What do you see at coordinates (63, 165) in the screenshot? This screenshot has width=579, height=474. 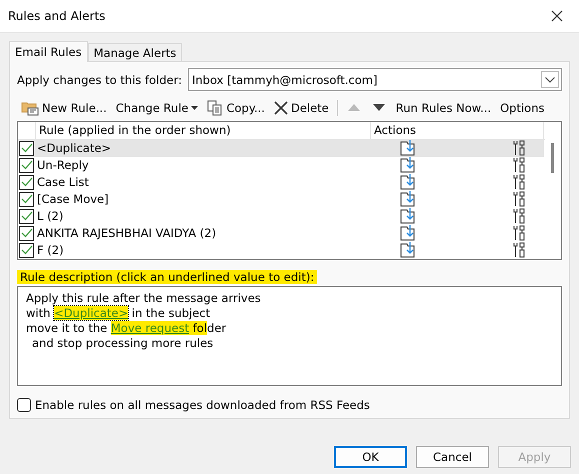 I see `rule-name: Un-Reply` at bounding box center [63, 165].